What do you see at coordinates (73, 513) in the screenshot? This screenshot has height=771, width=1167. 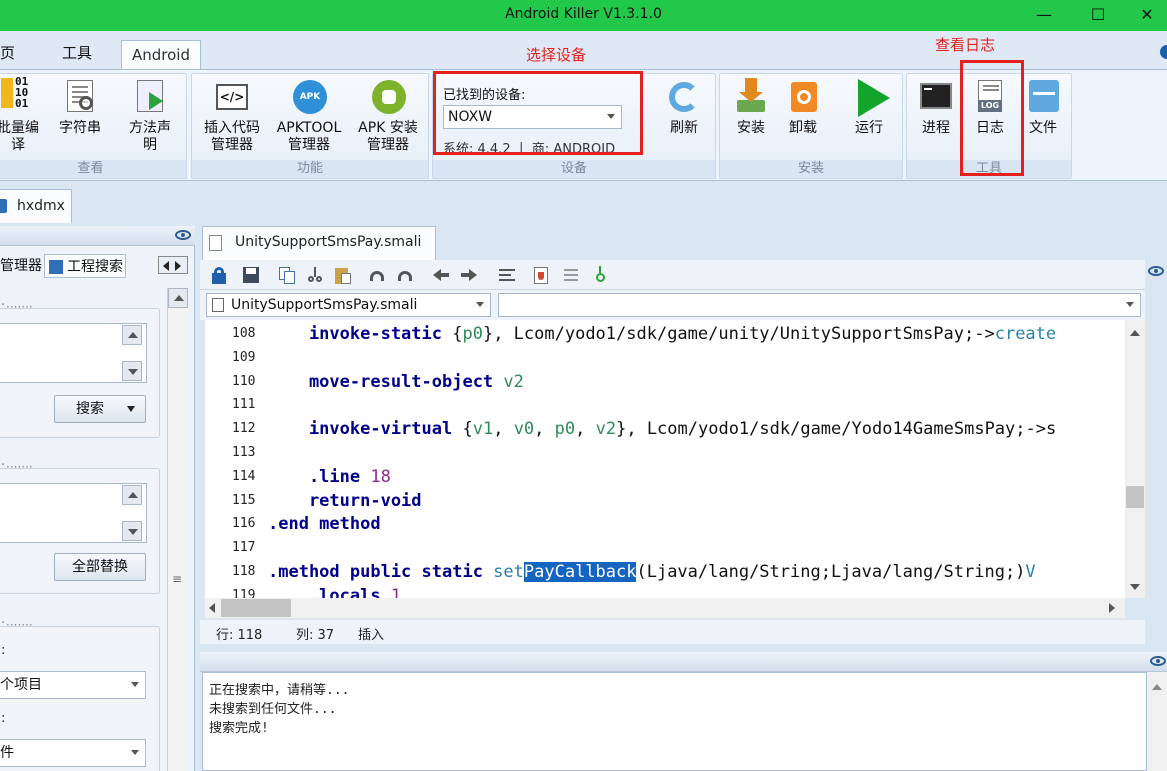 I see `replace-input` at bounding box center [73, 513].